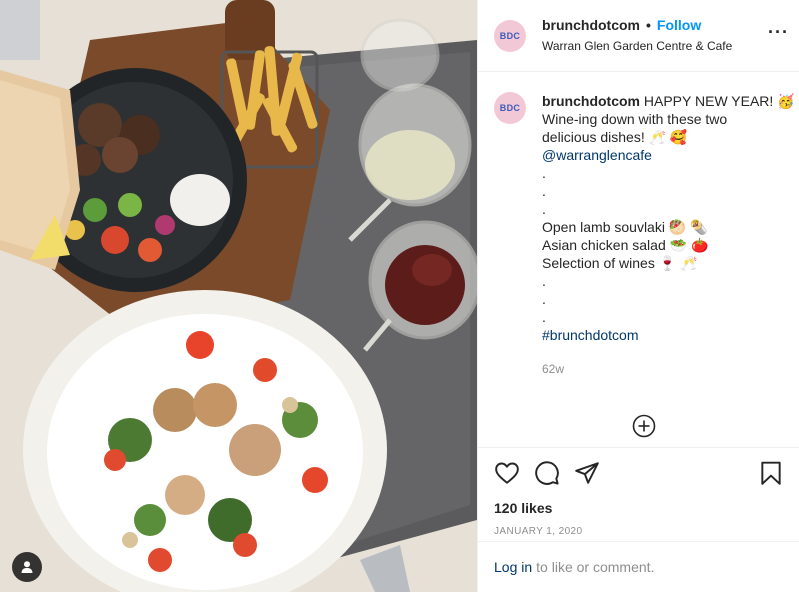 The image size is (799, 592). Describe the element at coordinates (660, 335) in the screenshot. I see `hashtag-link: #brunchdotcom` at that location.